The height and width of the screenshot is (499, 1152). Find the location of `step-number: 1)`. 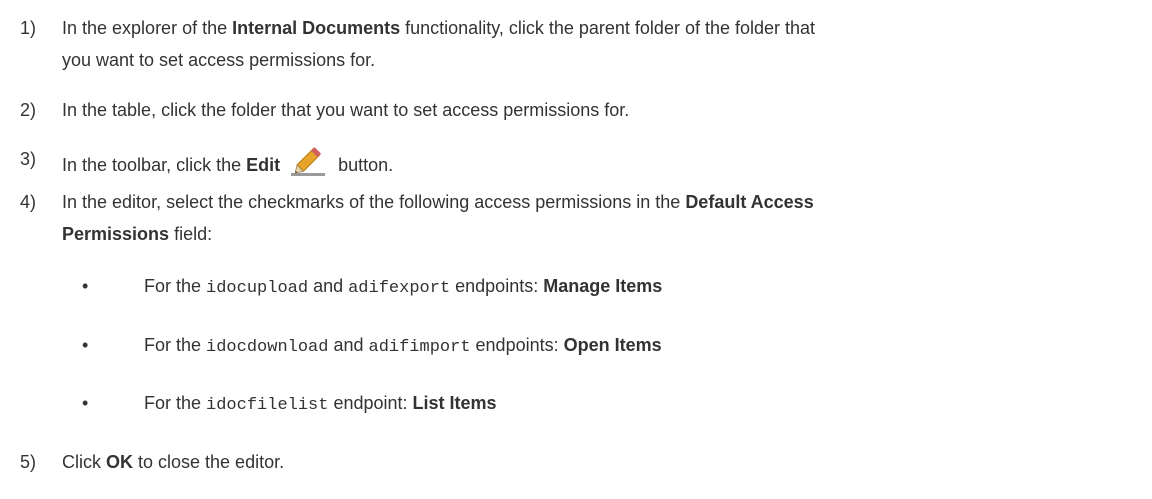

step-number: 1) is located at coordinates (28, 28).